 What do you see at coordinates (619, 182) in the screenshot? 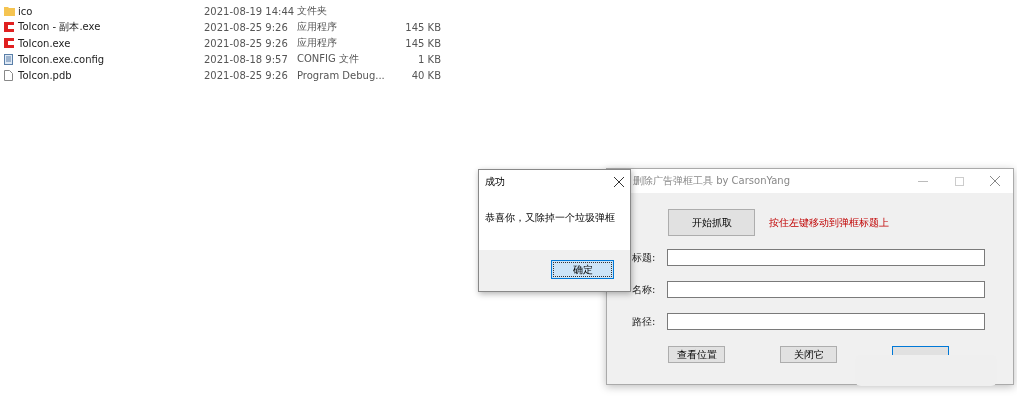
I see `close-icon` at bounding box center [619, 182].